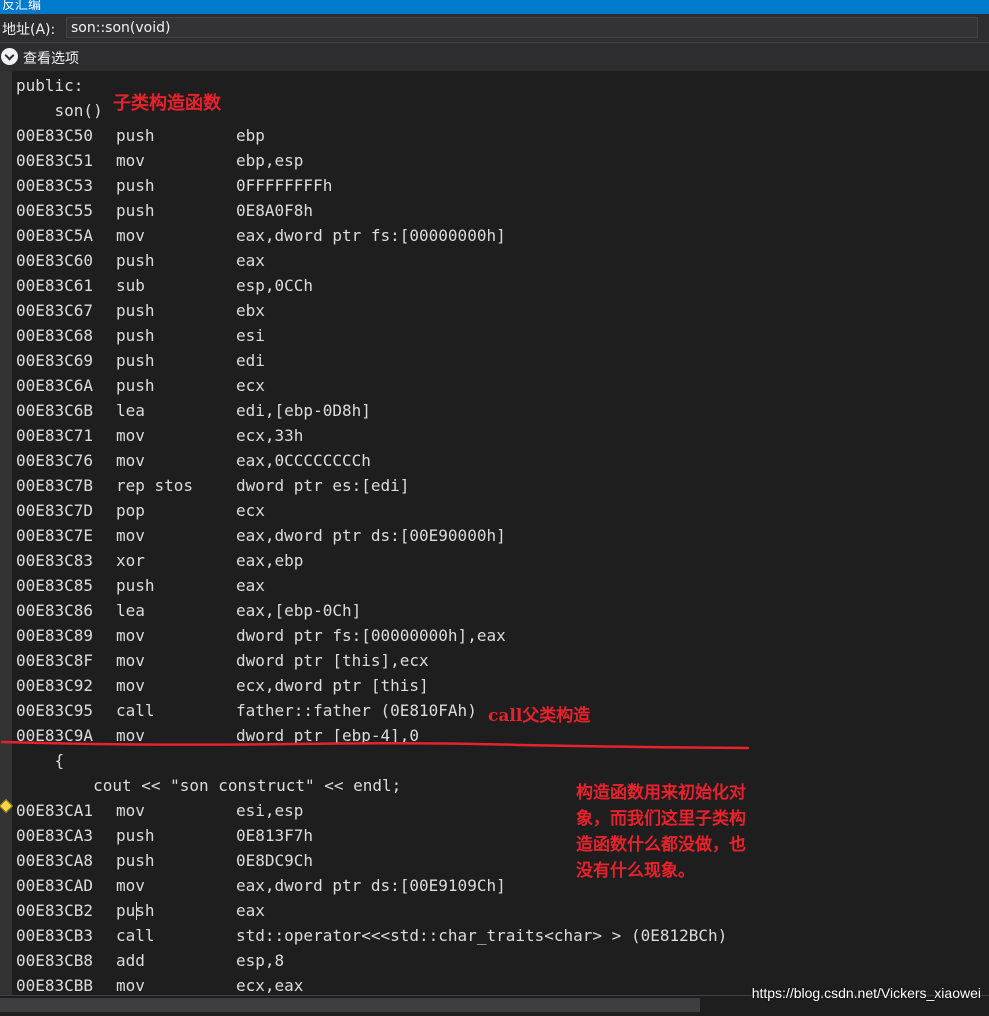  Describe the element at coordinates (522, 27) in the screenshot. I see `address-input: son::son(void)` at that location.